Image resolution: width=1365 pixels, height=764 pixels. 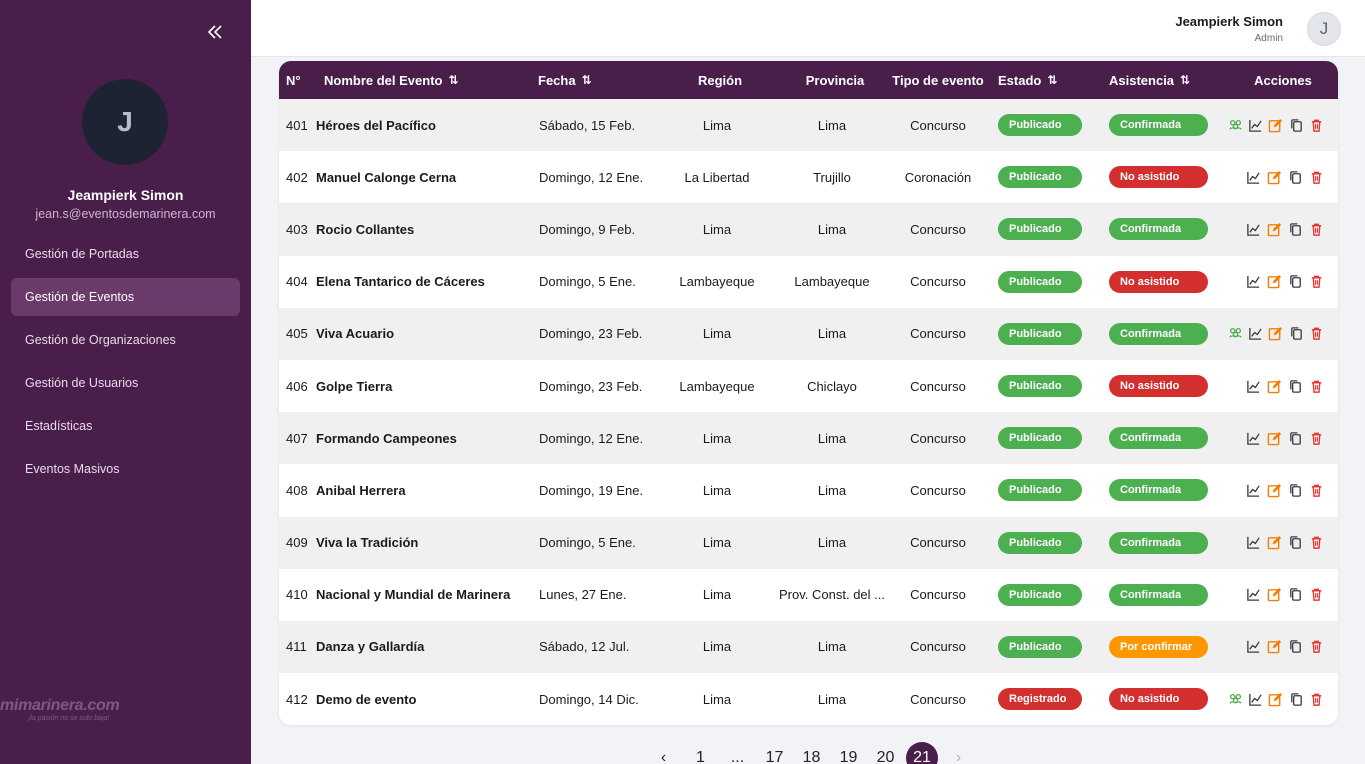 I want to click on cell-attendance: No asistido, so click(x=1158, y=177).